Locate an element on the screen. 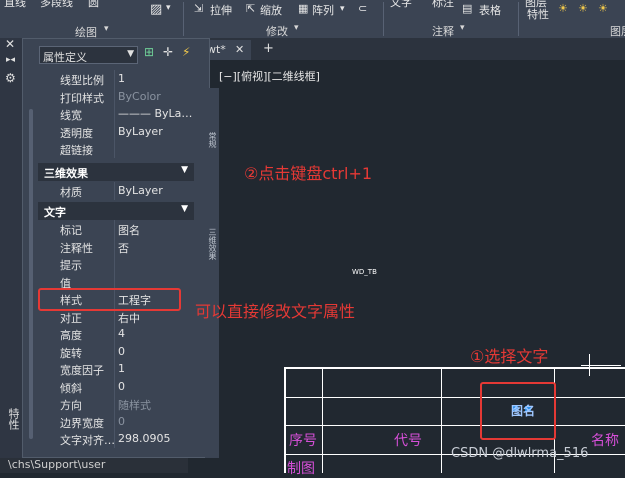 The image size is (625, 478). section-header: 文字 ▼ is located at coordinates (116, 211).